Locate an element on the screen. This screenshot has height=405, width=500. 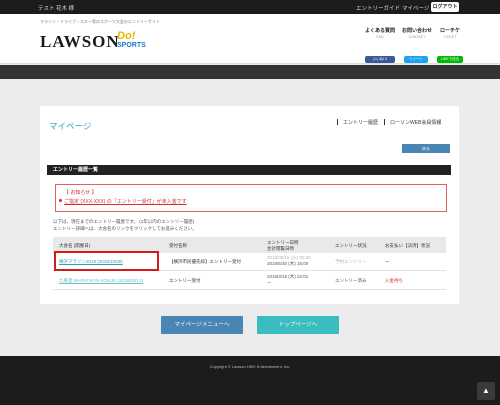
nav-member-info: ローソンWEB会員情報 is located at coordinates (412, 122).